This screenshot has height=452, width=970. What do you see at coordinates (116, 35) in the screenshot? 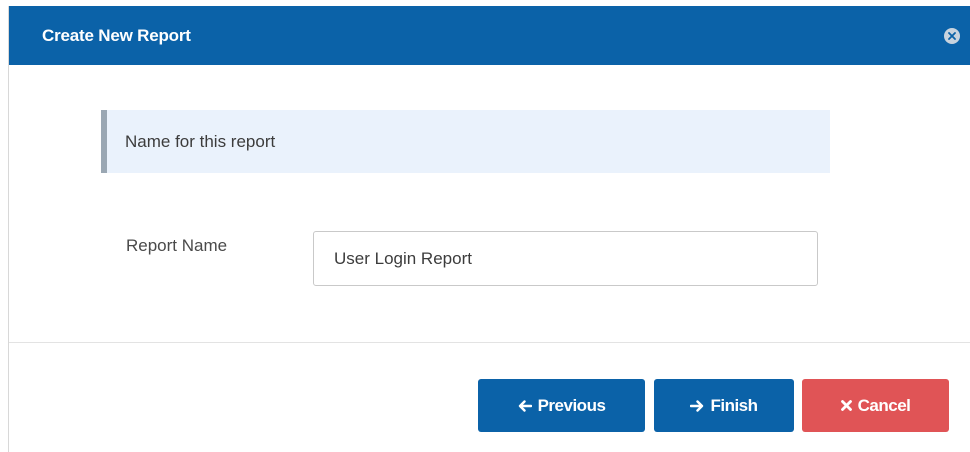
I see `dialog-title: Create New Report` at bounding box center [116, 35].